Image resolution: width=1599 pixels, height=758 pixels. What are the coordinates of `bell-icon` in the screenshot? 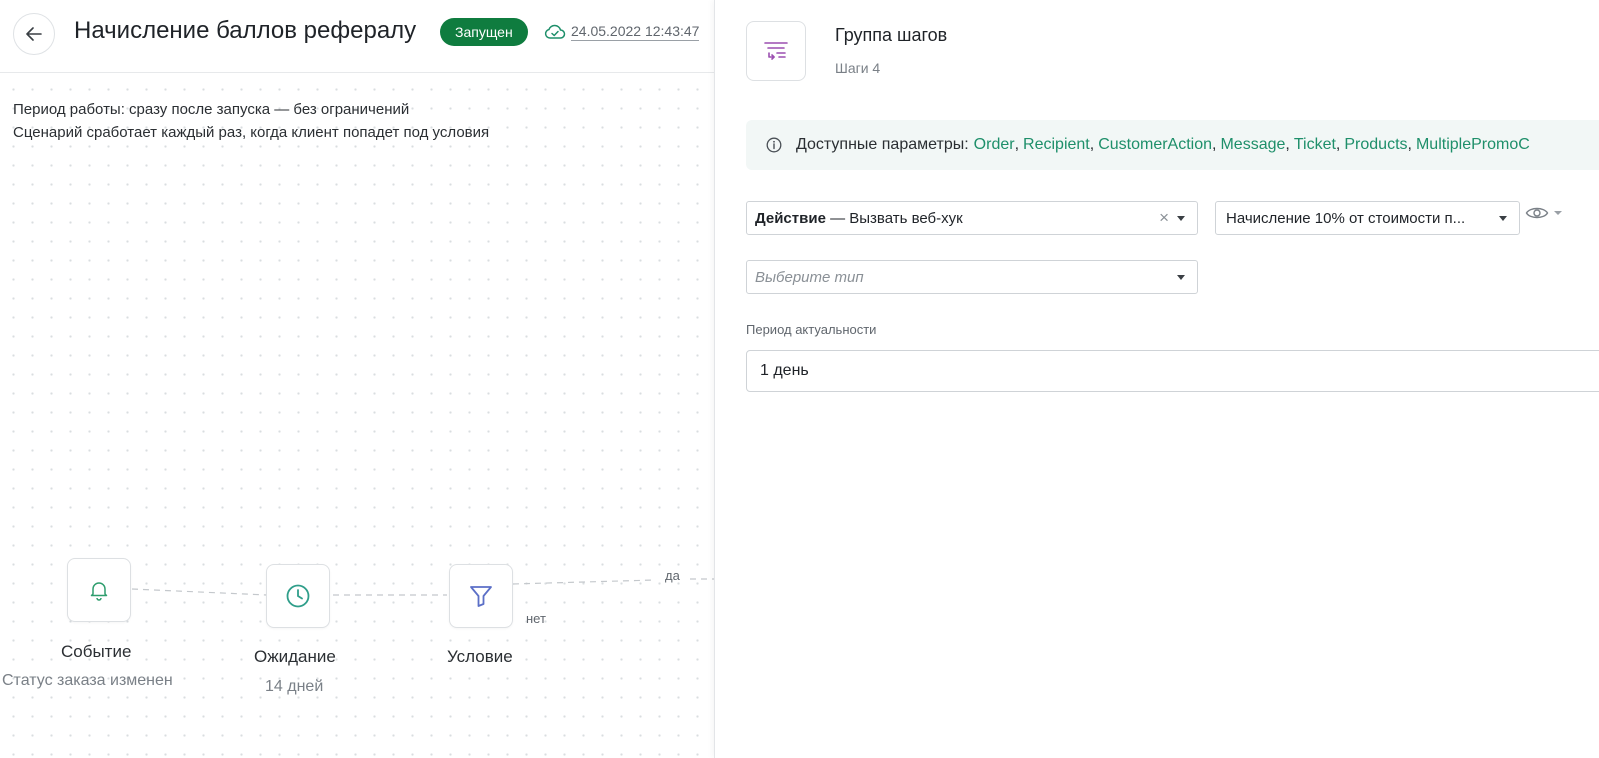 It's located at (99, 591).